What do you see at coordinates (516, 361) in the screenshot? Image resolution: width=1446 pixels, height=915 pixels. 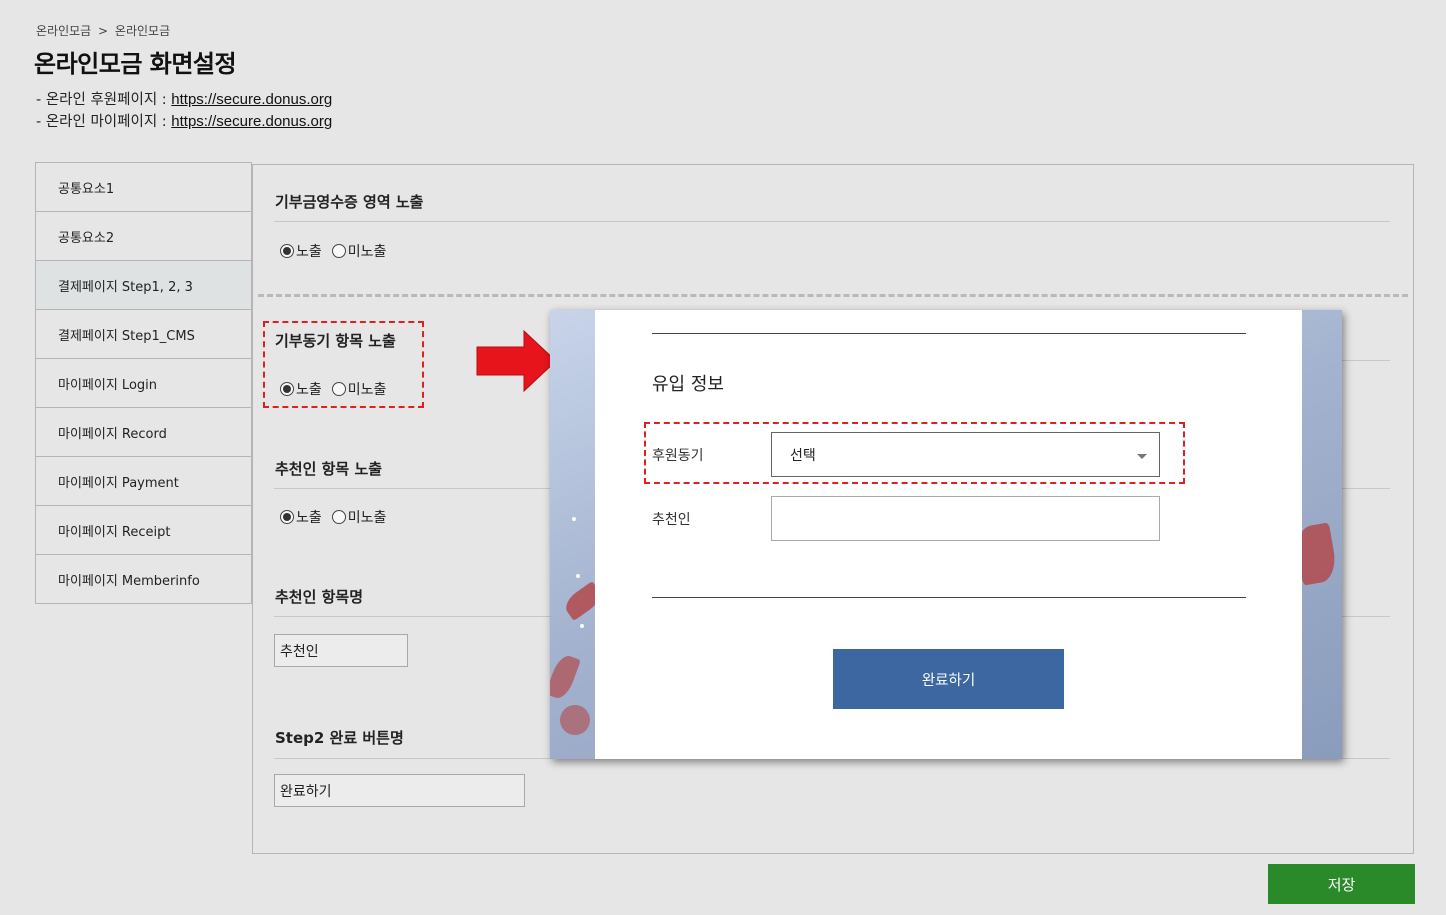 I see `arrow-right-icon` at bounding box center [516, 361].